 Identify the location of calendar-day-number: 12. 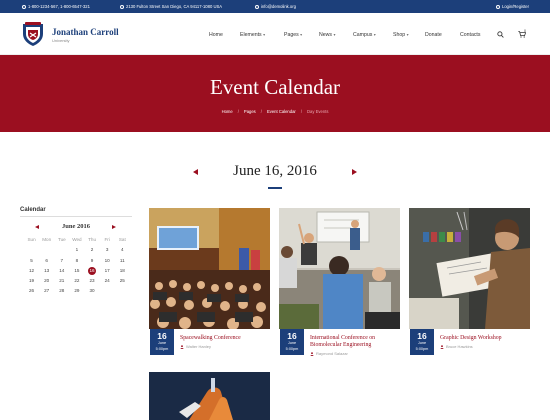
(32, 270).